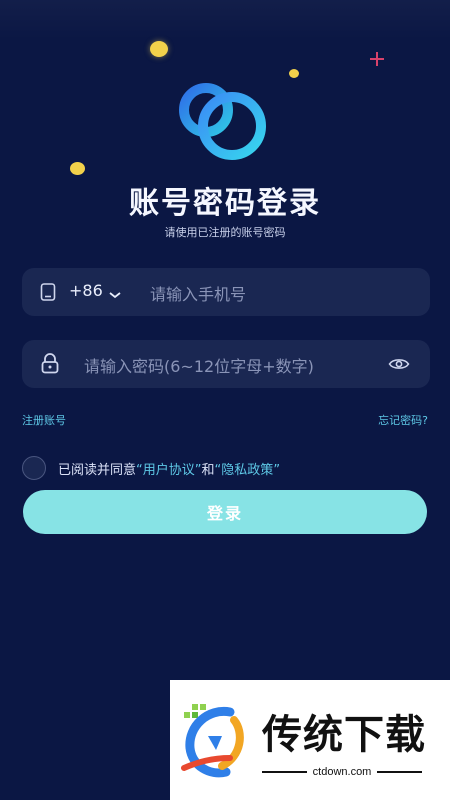 The width and height of the screenshot is (450, 800). I want to click on watermark-url-row: ctdown.com, so click(342, 772).